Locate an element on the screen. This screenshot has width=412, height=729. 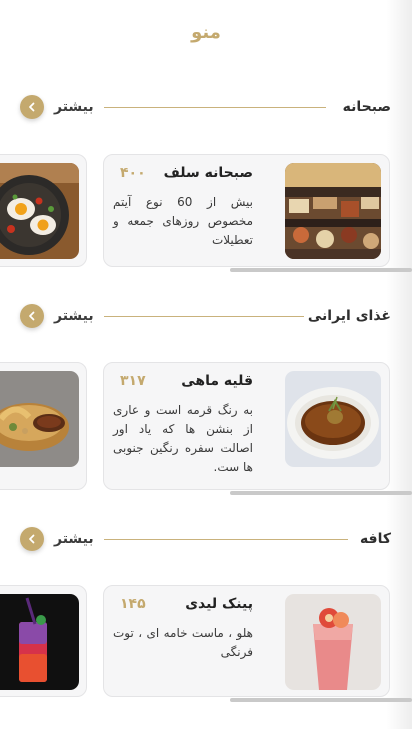
section-header-cafe: کافه بیشتر is located at coordinates (206, 540).